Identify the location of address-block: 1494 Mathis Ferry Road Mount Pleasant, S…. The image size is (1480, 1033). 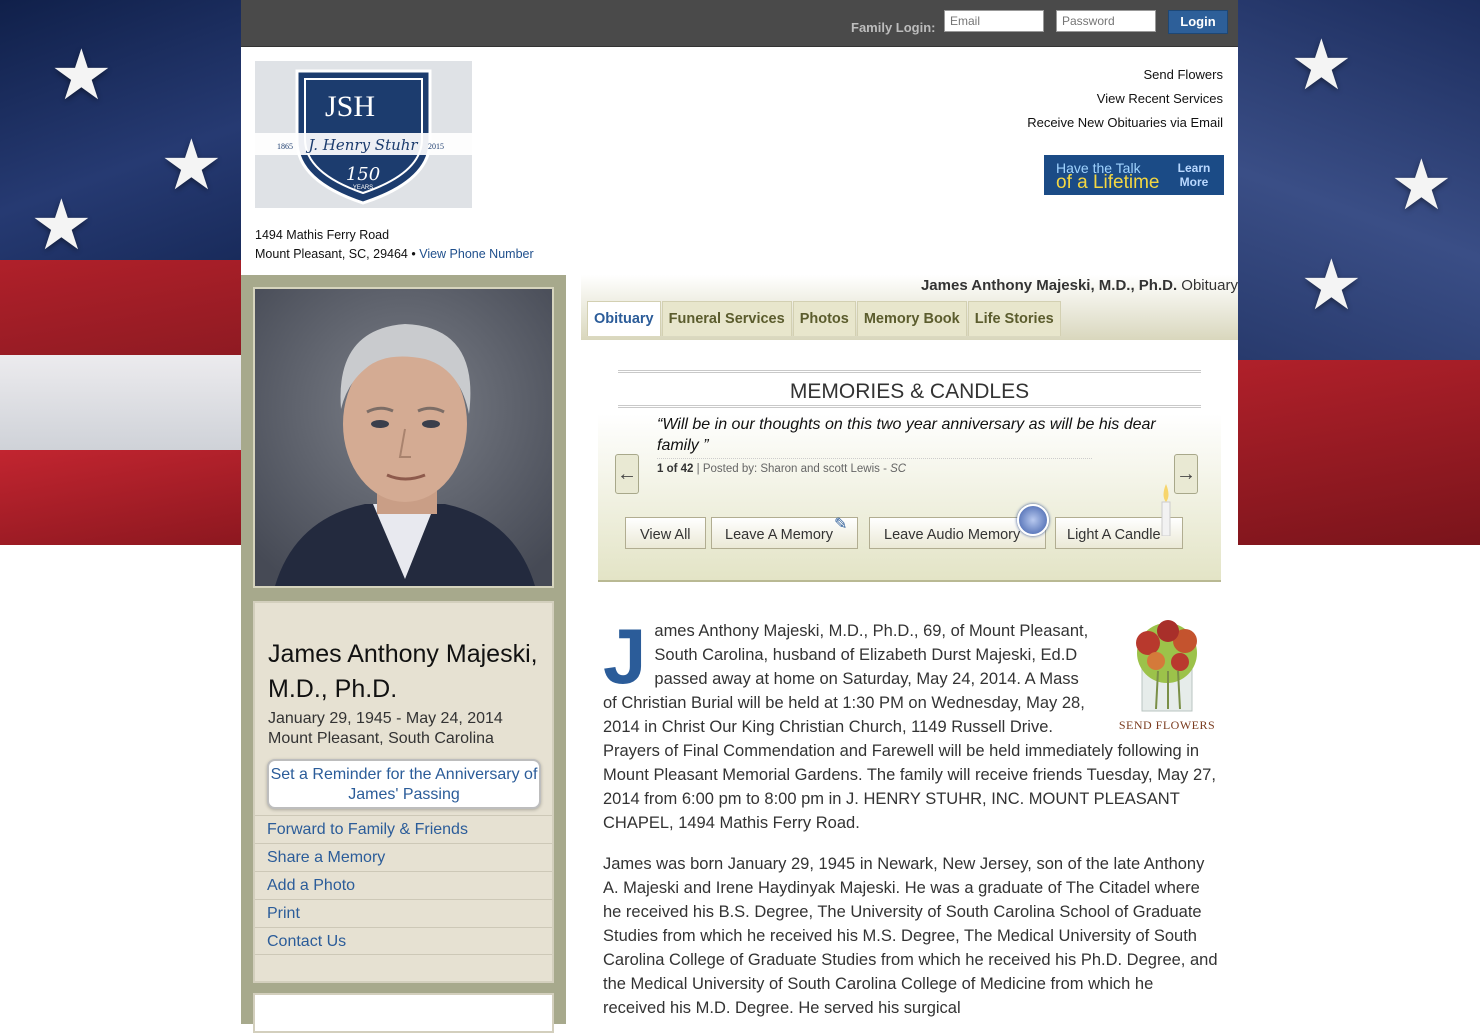
(394, 245).